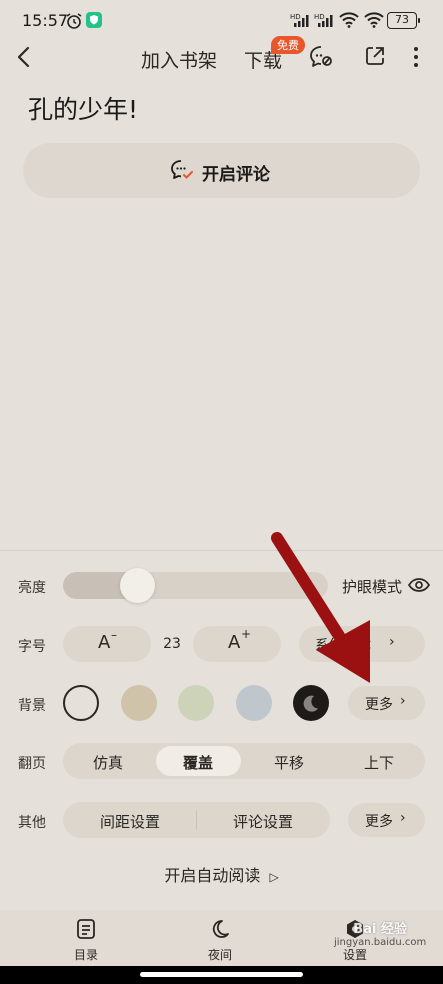  I want to click on play-icon: ▷, so click(274, 877).